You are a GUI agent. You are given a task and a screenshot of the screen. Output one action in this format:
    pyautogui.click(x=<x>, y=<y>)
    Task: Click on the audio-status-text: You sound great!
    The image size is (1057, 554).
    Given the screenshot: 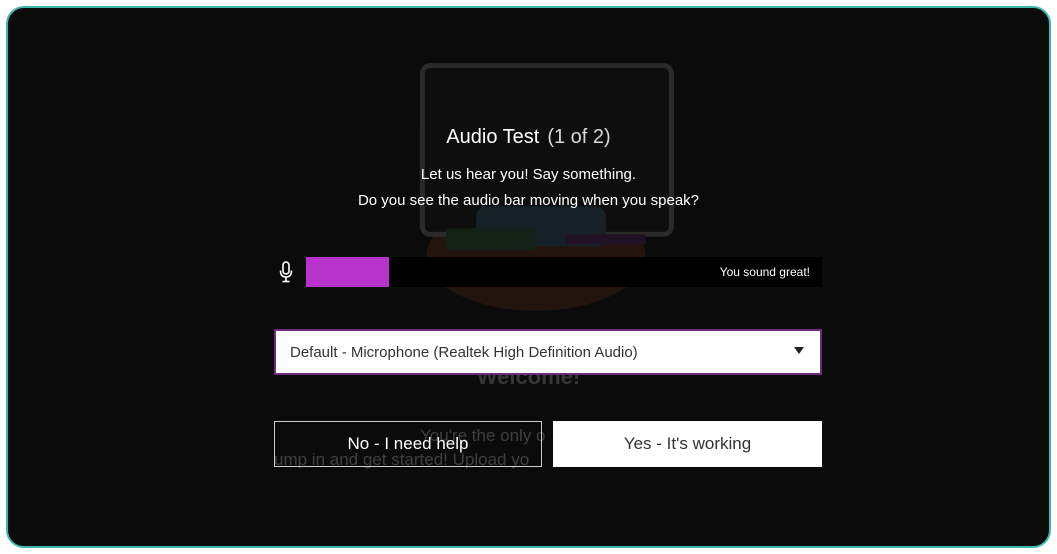 What is the action you would take?
    pyautogui.click(x=764, y=272)
    